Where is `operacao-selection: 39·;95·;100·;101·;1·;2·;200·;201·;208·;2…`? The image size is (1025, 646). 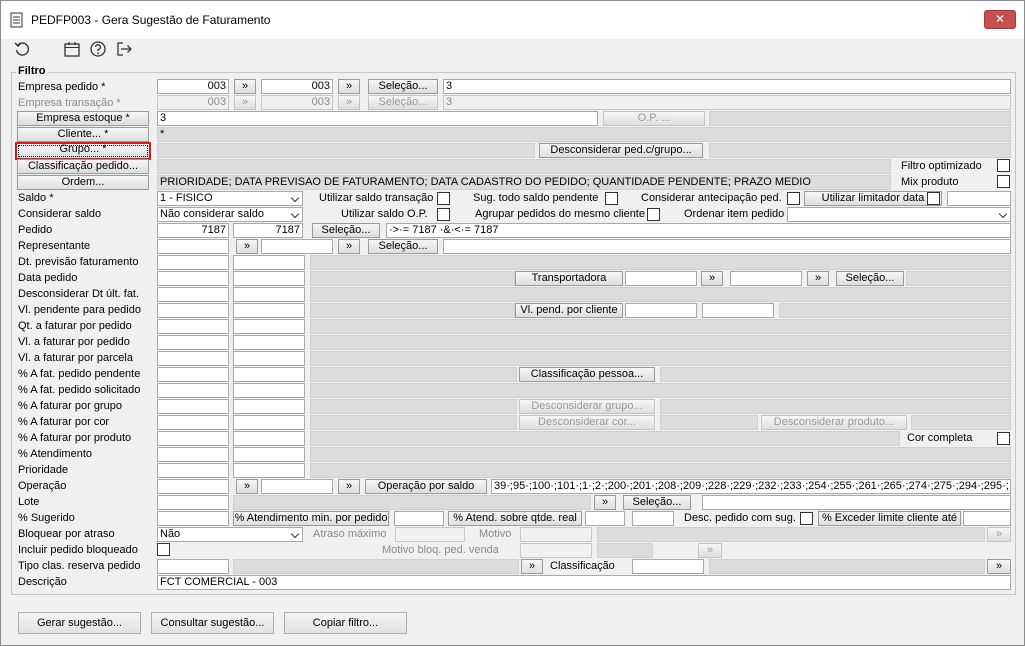 operacao-selection: 39·;95·;100·;101·;1·;2·;200·;201·;208·;2… is located at coordinates (751, 486).